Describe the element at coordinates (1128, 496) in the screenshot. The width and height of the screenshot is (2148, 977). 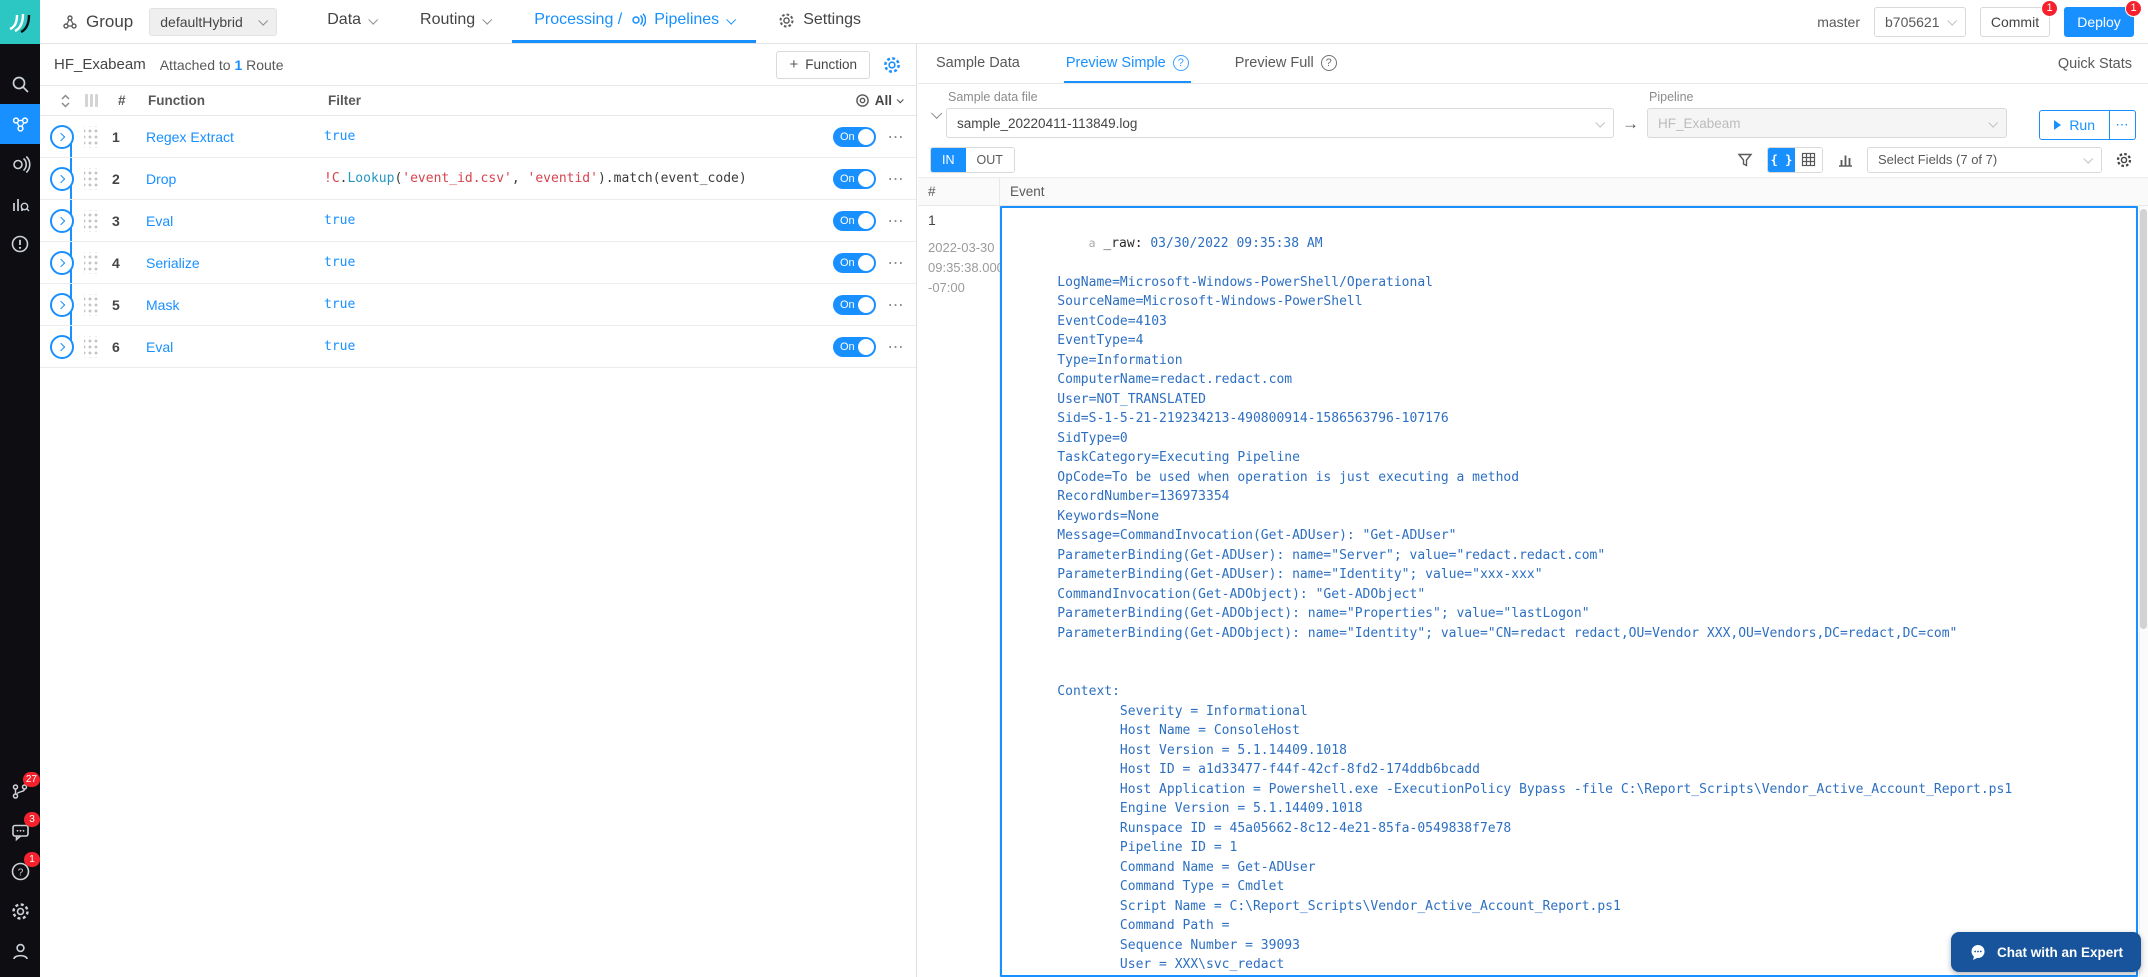
I see `log-line: RecordNumber=136973354` at that location.